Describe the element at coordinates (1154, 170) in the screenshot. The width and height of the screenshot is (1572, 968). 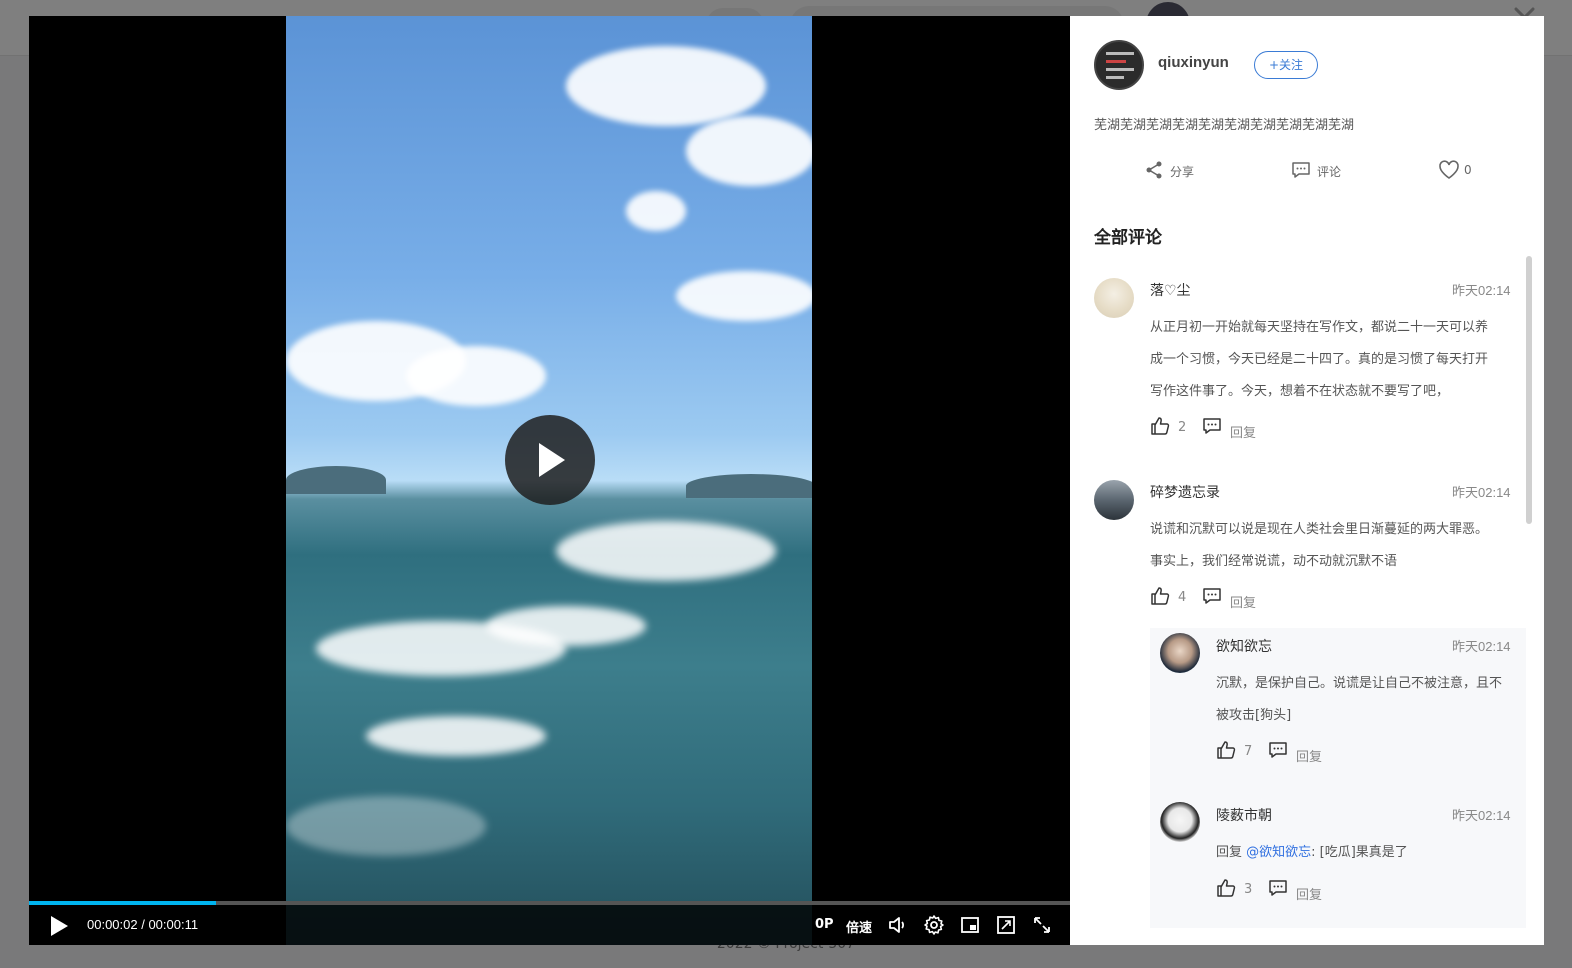
I see `share-icon` at that location.